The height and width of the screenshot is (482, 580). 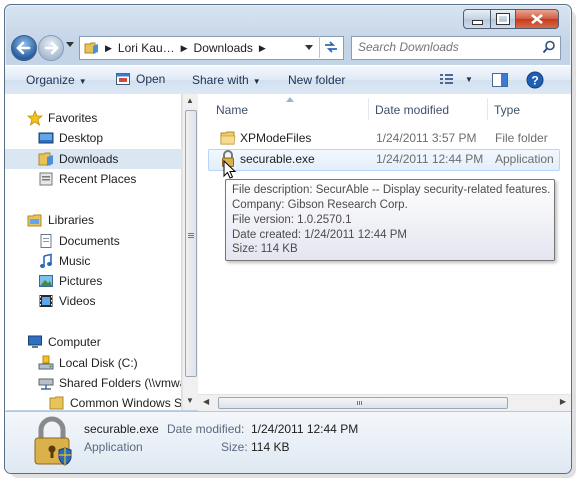 What do you see at coordinates (549, 47) in the screenshot?
I see `search-icon` at bounding box center [549, 47].